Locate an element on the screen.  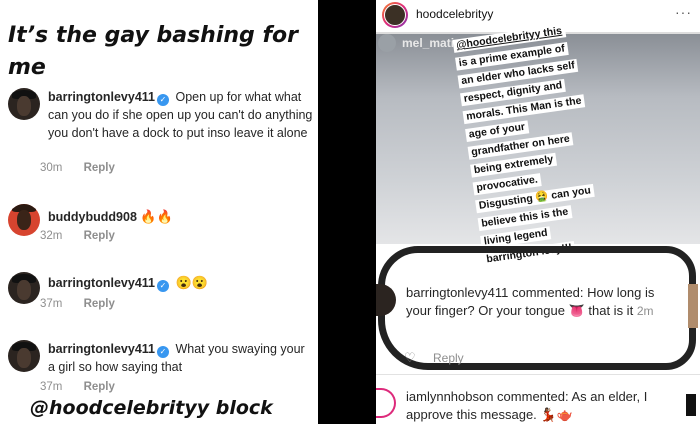
story-username: hoodcelebrityy is located at coordinates (454, 14).